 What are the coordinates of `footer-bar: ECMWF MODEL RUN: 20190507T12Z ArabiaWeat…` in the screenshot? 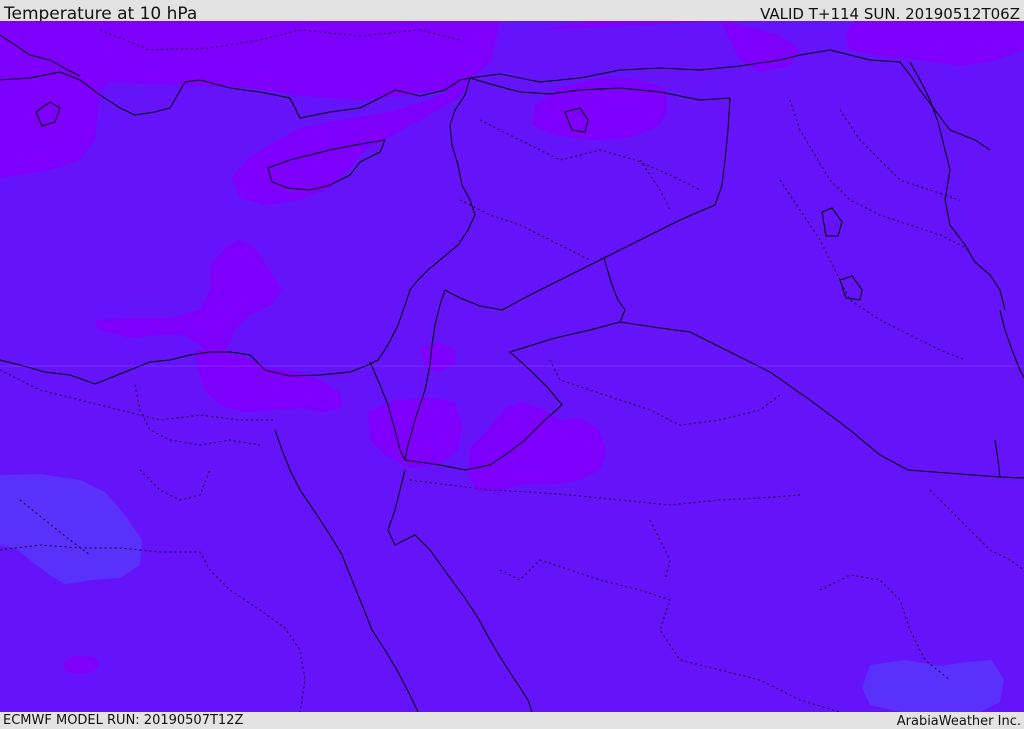 It's located at (512, 720).